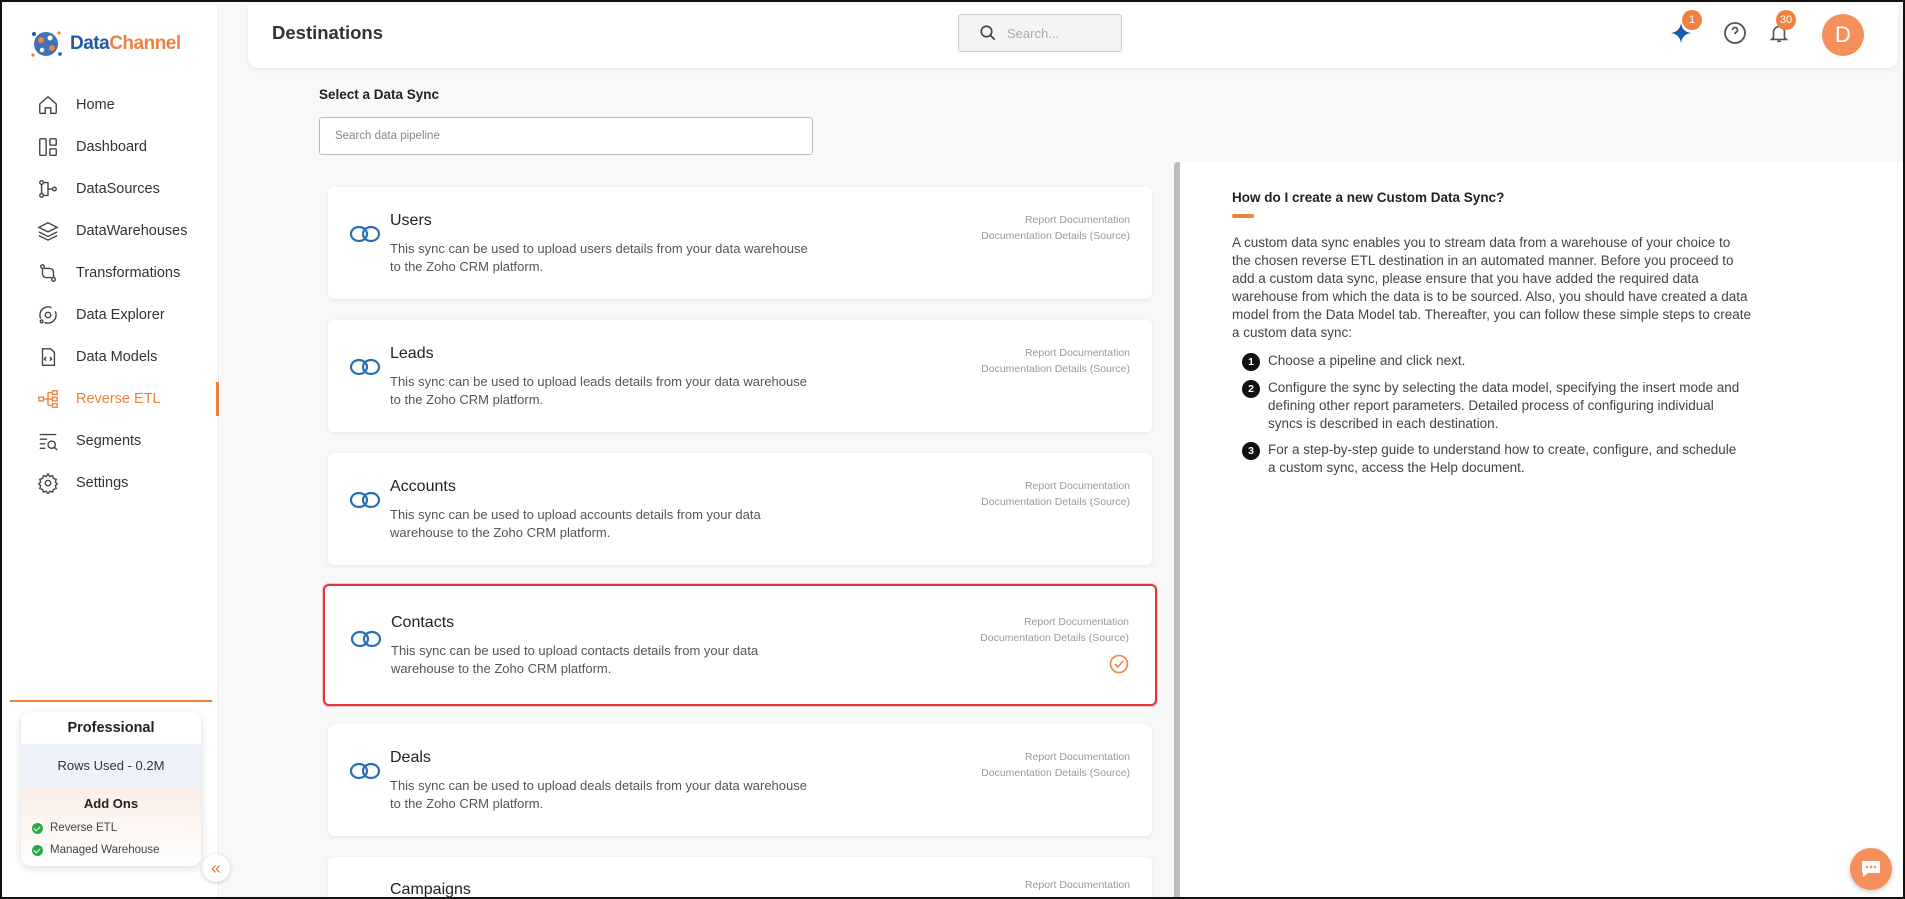 The height and width of the screenshot is (899, 1905). I want to click on sidebar-item-label: DataWarehouses, so click(132, 231).